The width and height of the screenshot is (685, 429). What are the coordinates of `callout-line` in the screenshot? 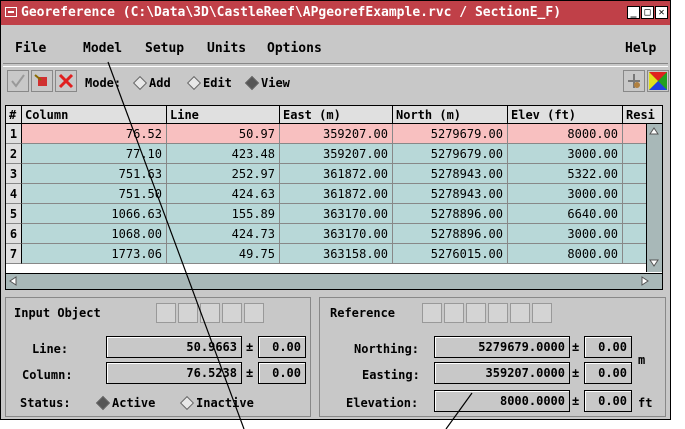 It's located at (459, 410).